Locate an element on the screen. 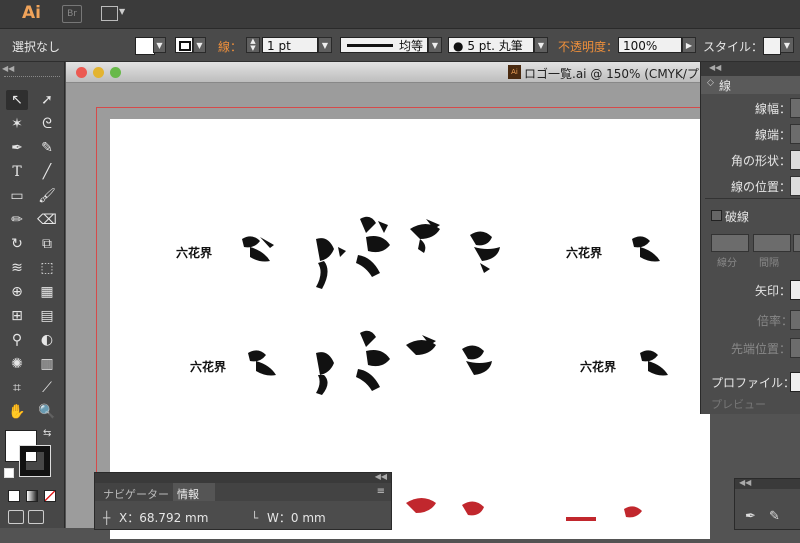 The image size is (800, 543). scale-icon: ⧉ is located at coordinates (47, 244).